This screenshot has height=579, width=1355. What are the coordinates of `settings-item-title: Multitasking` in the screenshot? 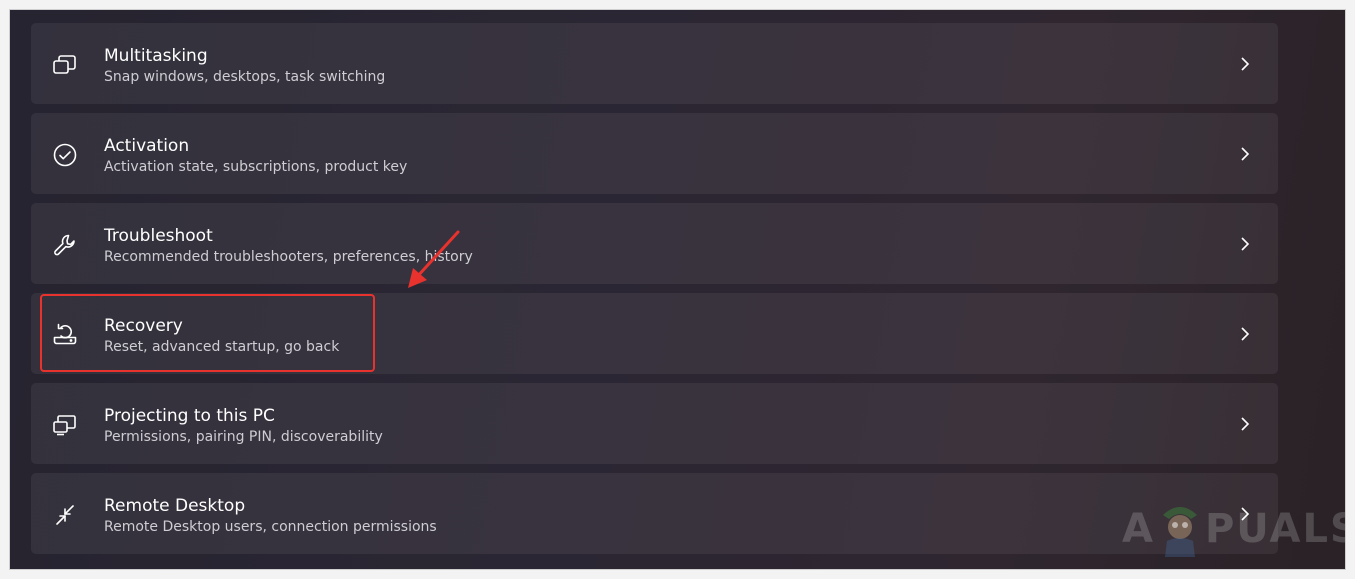 It's located at (156, 56).